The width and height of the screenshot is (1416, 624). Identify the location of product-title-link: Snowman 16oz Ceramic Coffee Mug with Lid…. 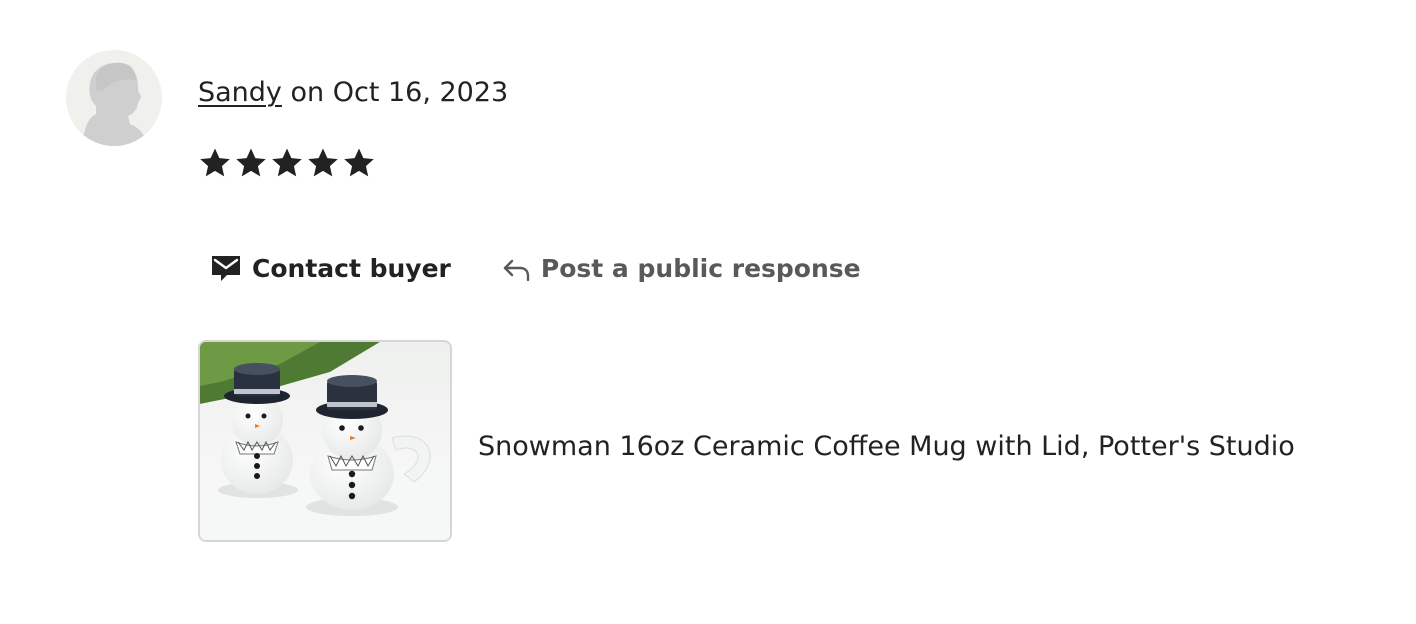
(886, 447).